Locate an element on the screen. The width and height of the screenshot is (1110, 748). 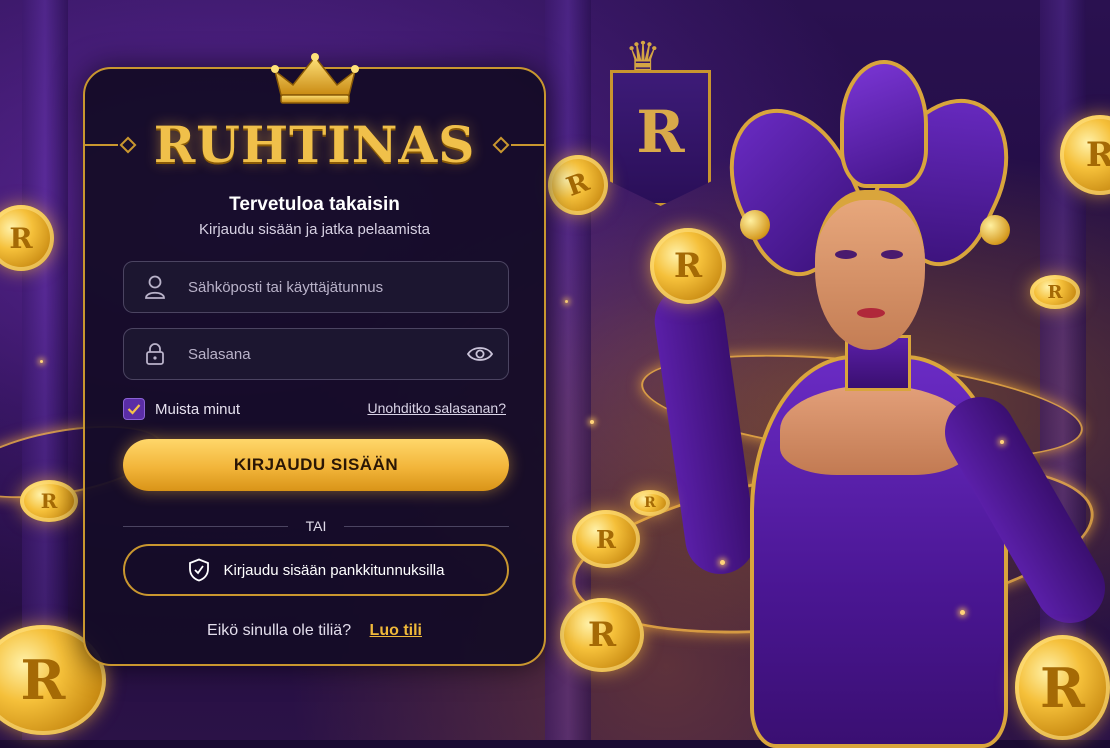
jester-chest is located at coordinates (875, 430).